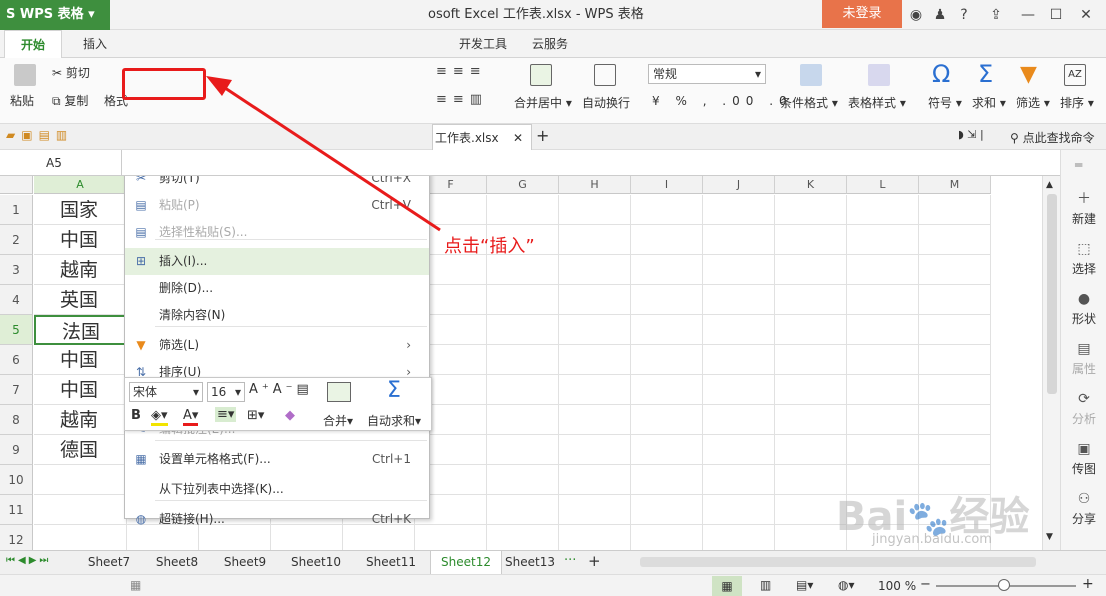  I want to click on annotation-text: 点击“插入”, so click(489, 246).